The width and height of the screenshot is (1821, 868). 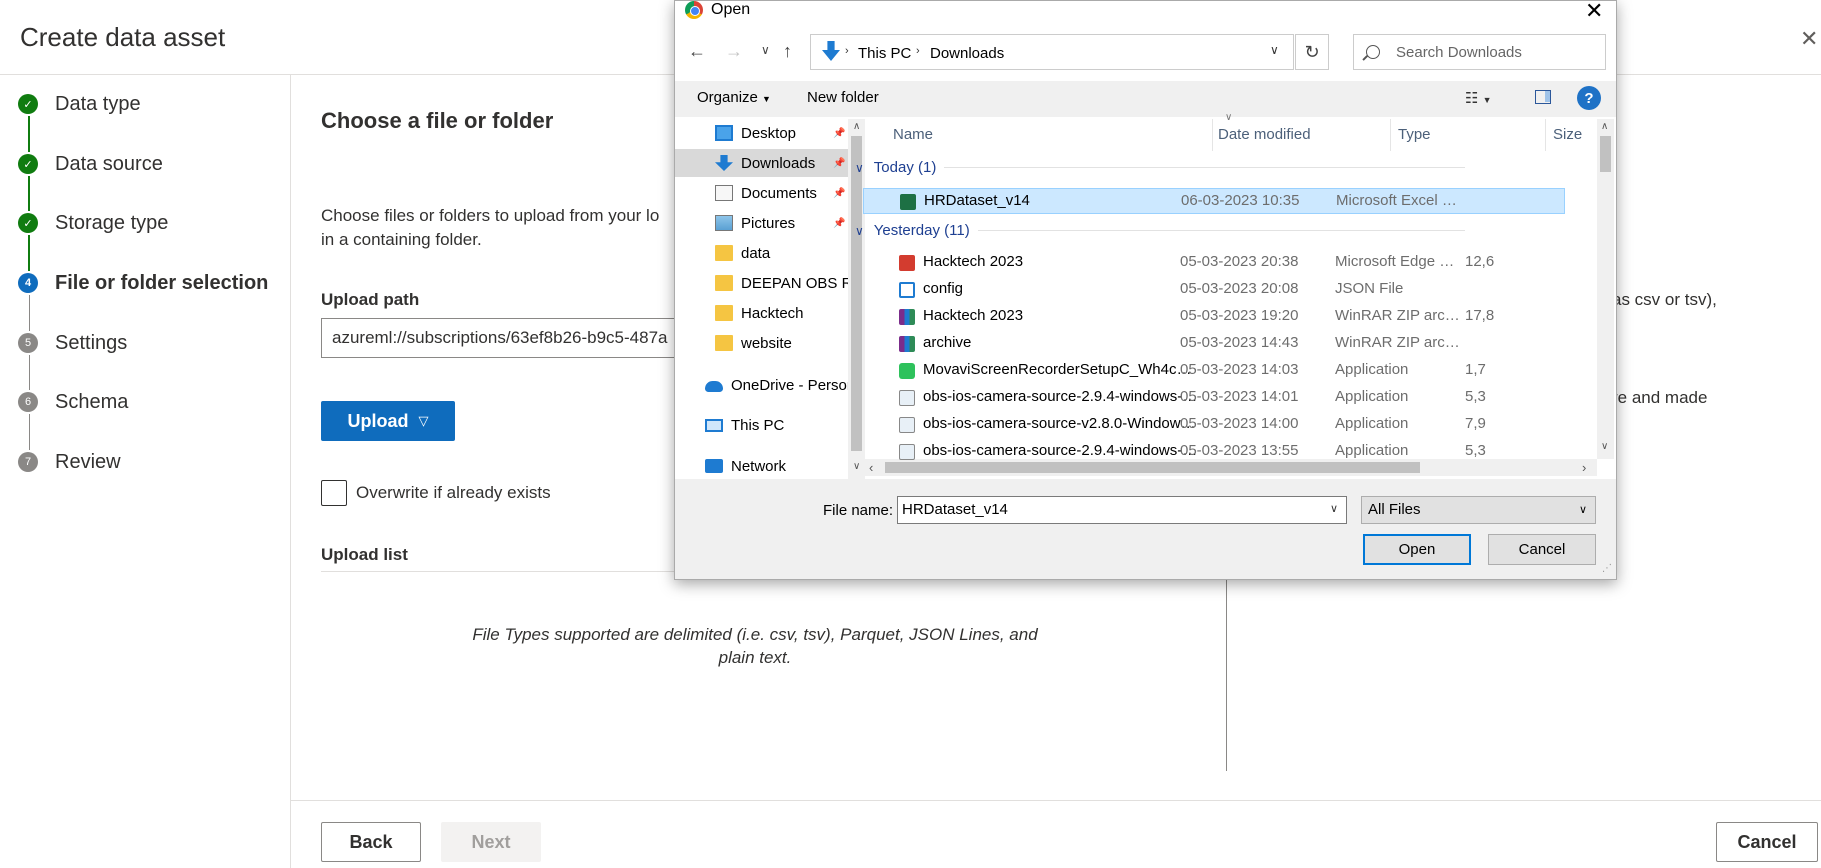 What do you see at coordinates (1459, 52) in the screenshot?
I see `search-placeholder: Search Downloads` at bounding box center [1459, 52].